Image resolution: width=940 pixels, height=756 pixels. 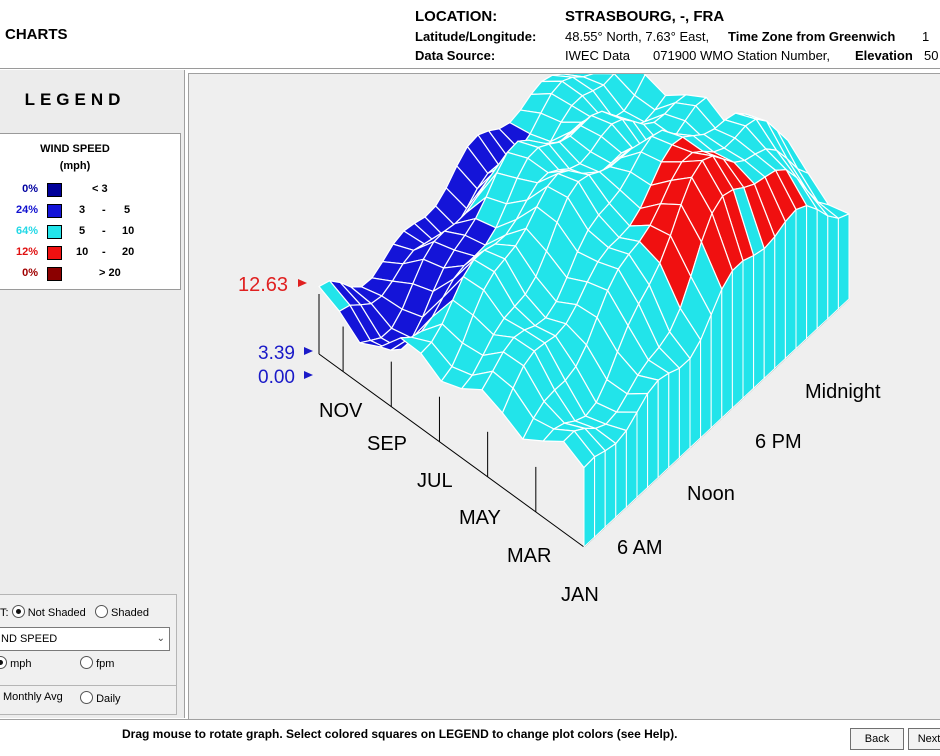 I want to click on variable-select-value: ND SPEED, so click(x=29, y=639).